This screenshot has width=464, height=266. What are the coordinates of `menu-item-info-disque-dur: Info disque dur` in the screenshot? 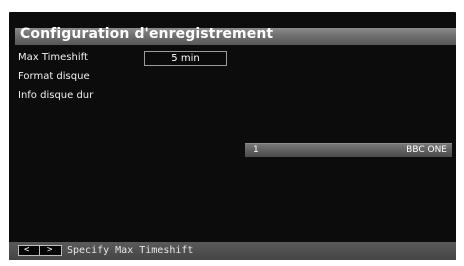 It's located at (55, 95).